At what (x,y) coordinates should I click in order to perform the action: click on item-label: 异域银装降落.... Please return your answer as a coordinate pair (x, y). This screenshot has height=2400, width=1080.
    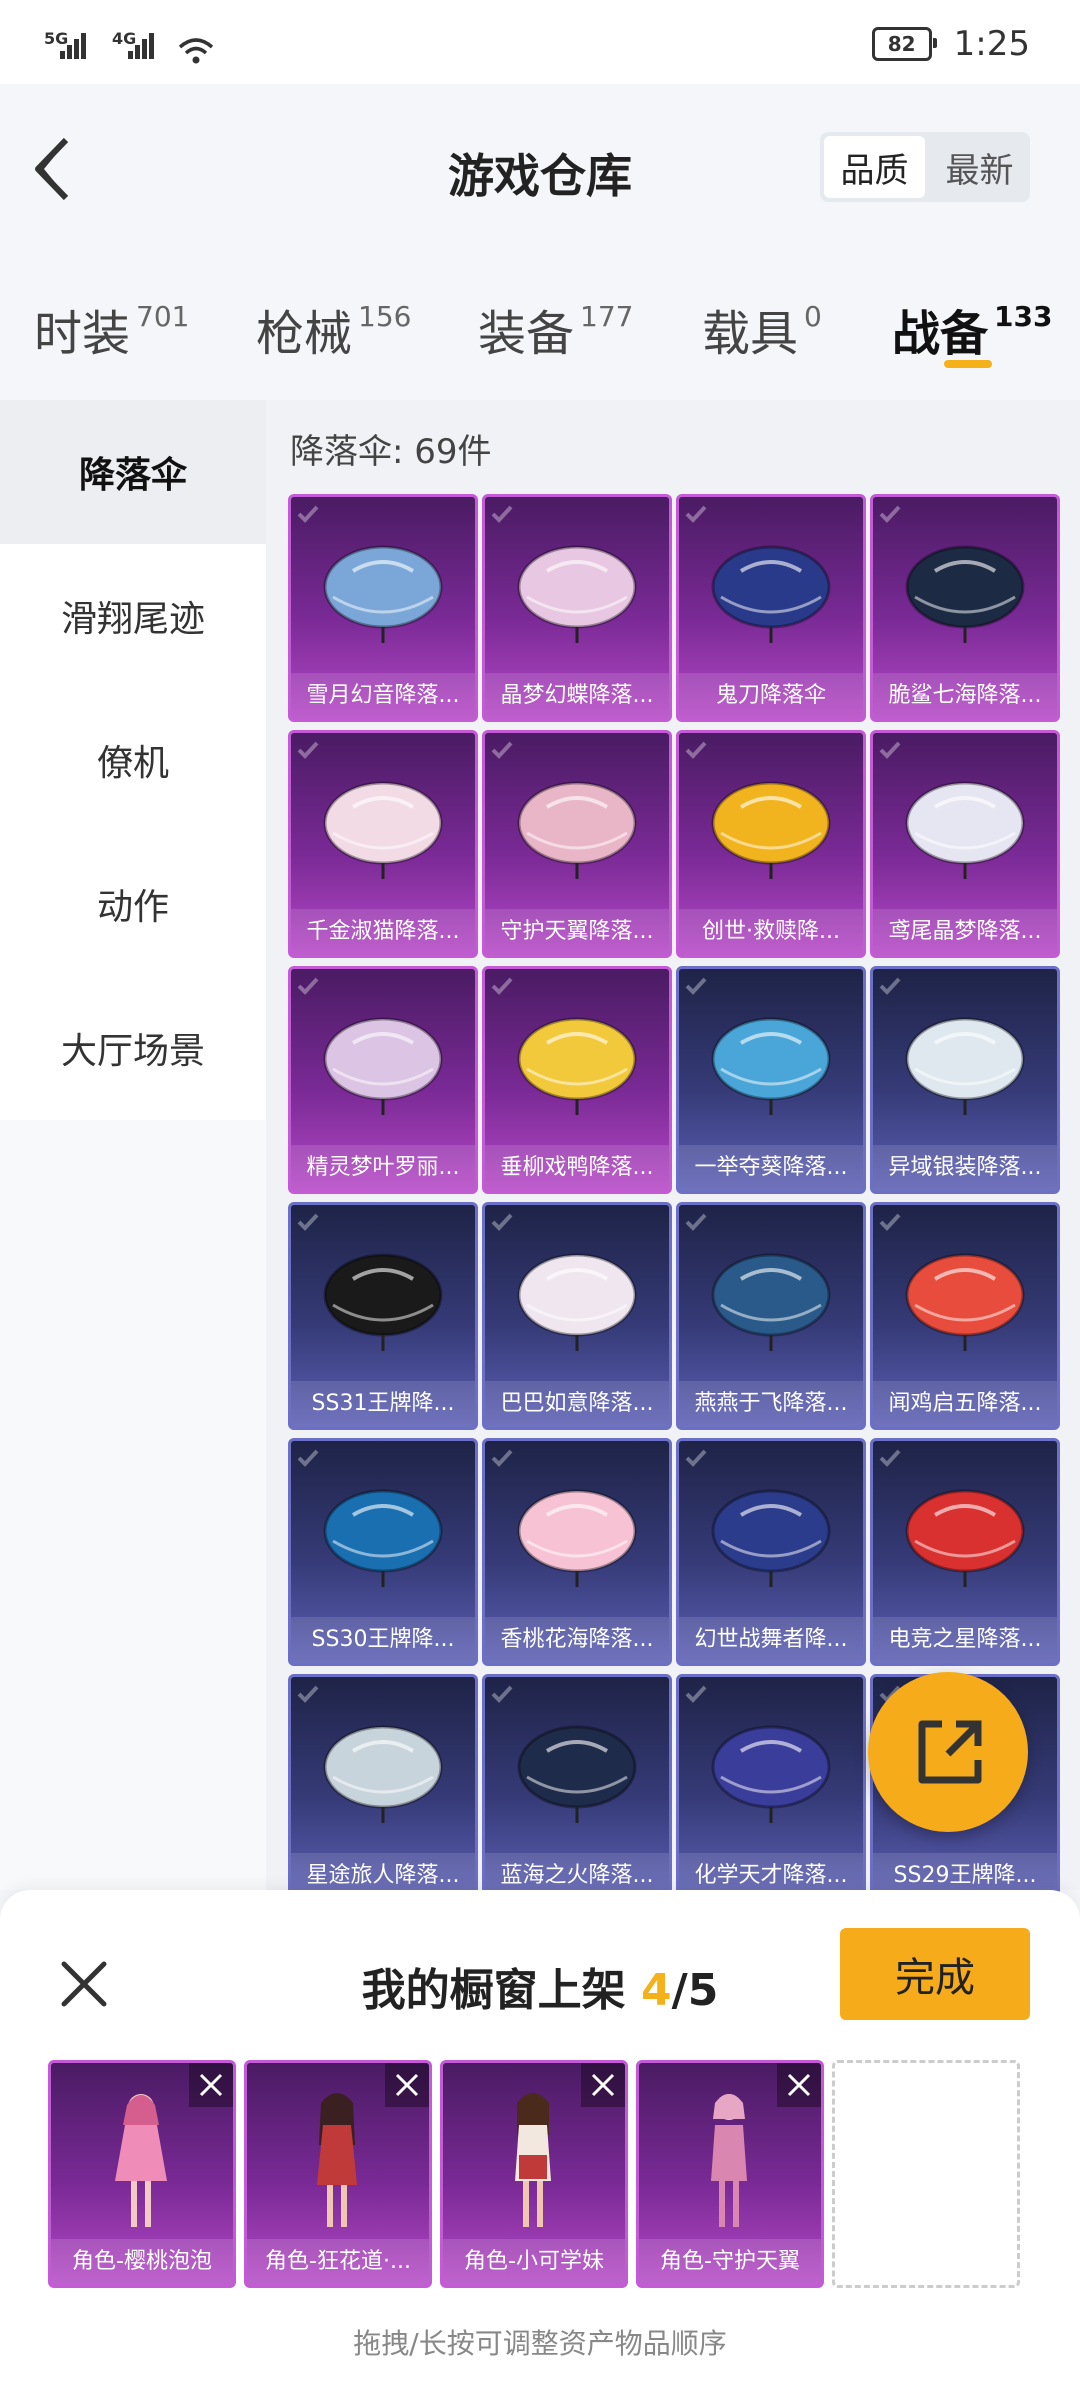
    Looking at the image, I should click on (965, 1168).